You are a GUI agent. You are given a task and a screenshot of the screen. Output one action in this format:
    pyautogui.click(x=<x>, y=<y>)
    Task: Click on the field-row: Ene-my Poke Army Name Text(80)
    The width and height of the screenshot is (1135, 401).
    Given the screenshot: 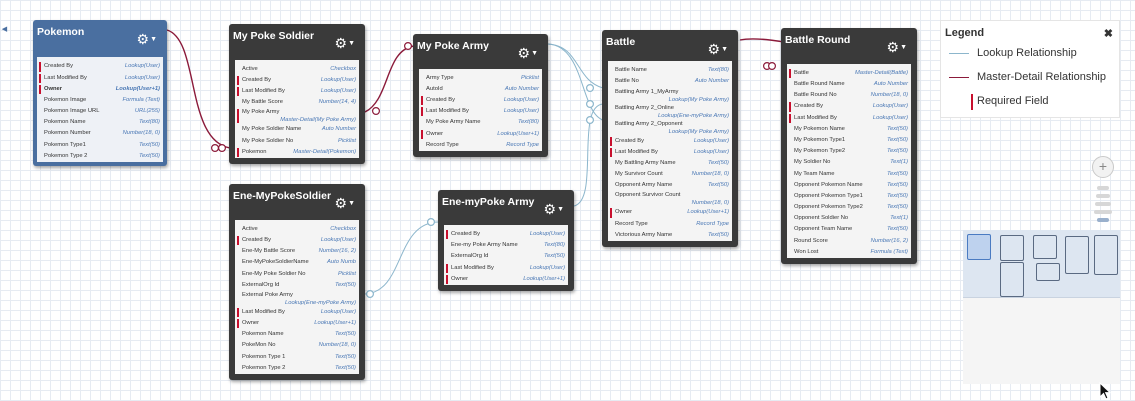 What is the action you would take?
    pyautogui.click(x=506, y=245)
    